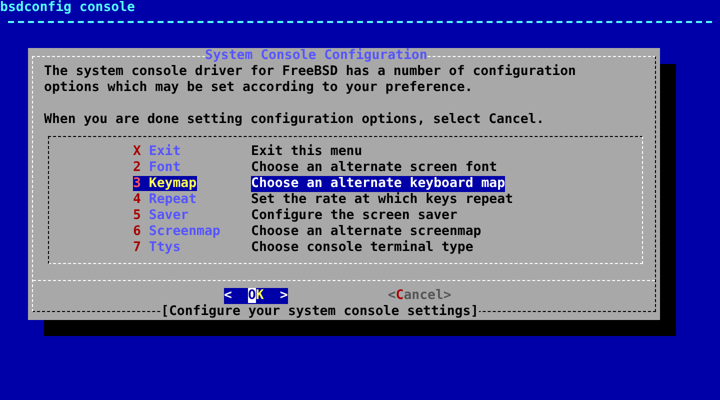  What do you see at coordinates (67, 8) in the screenshot?
I see `screen-title: bsdconfig console` at bounding box center [67, 8].